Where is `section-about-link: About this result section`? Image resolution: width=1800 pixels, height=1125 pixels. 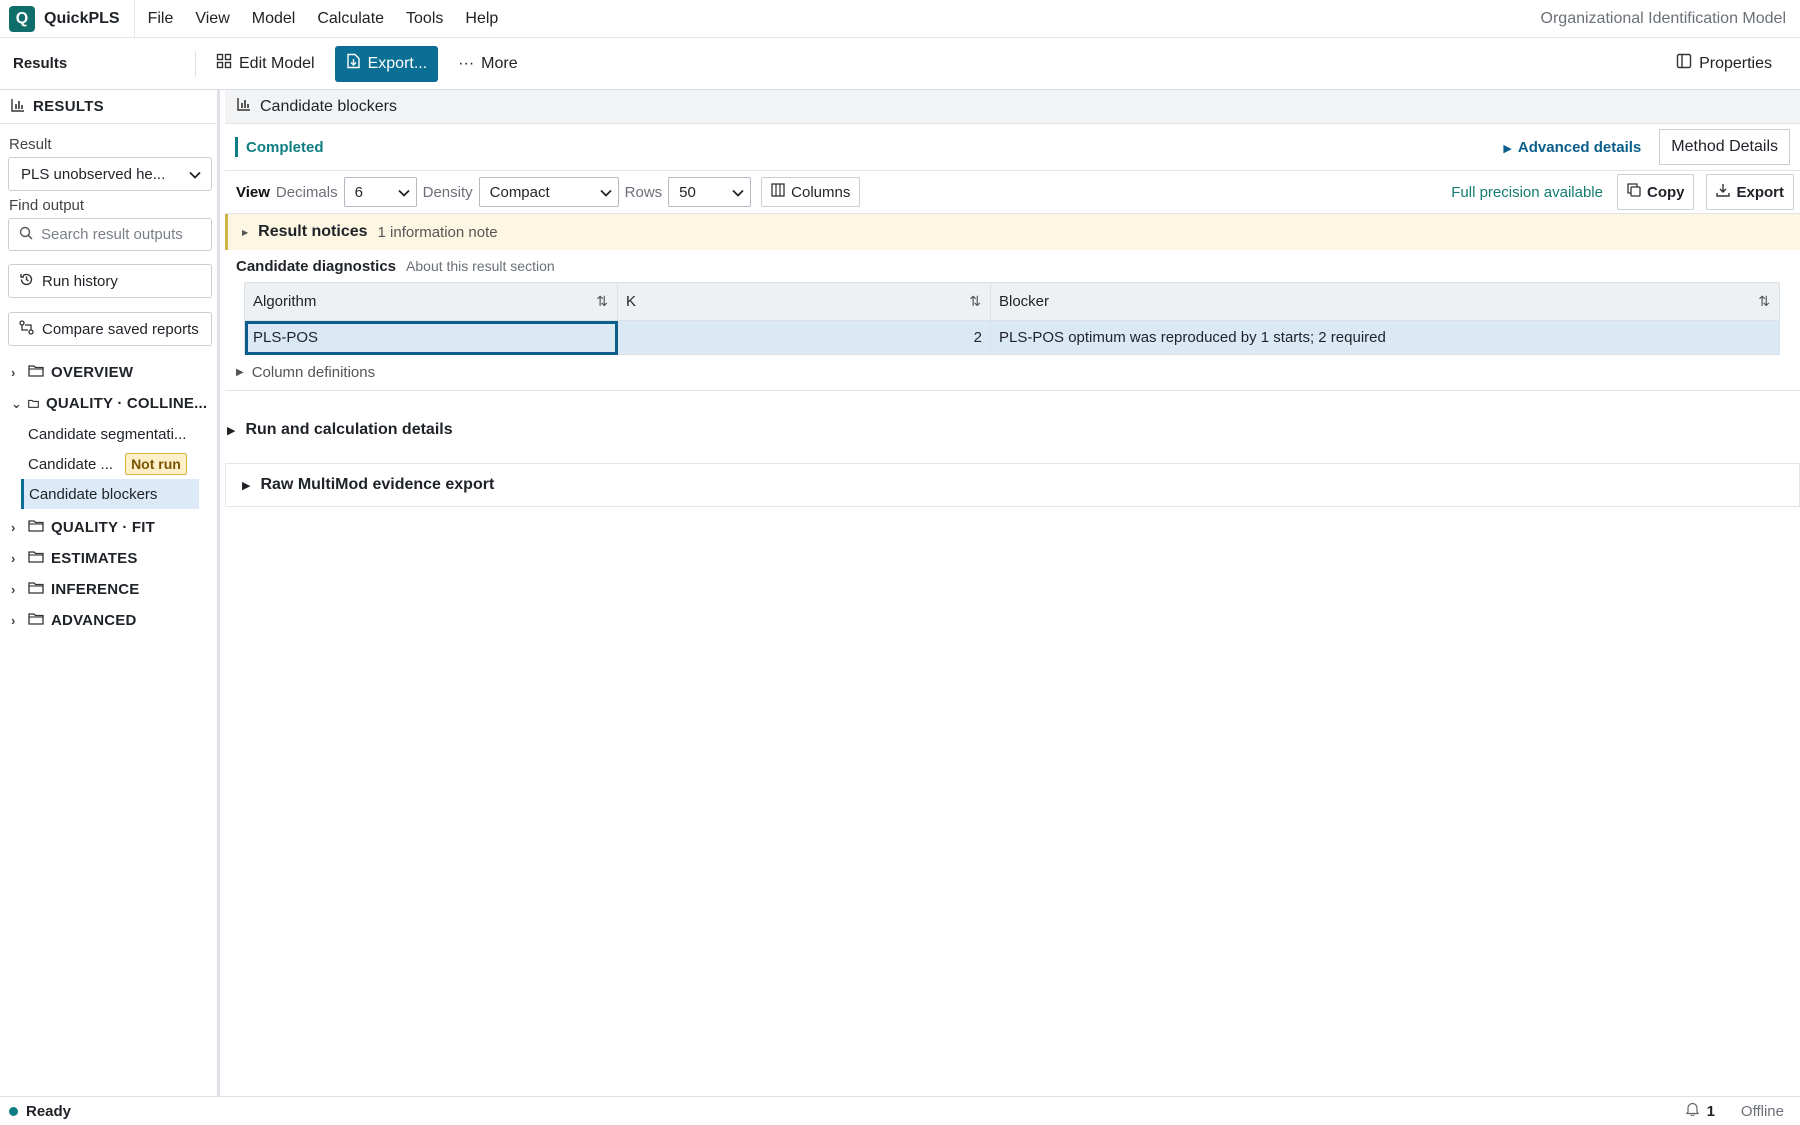 section-about-link: About this result section is located at coordinates (480, 266).